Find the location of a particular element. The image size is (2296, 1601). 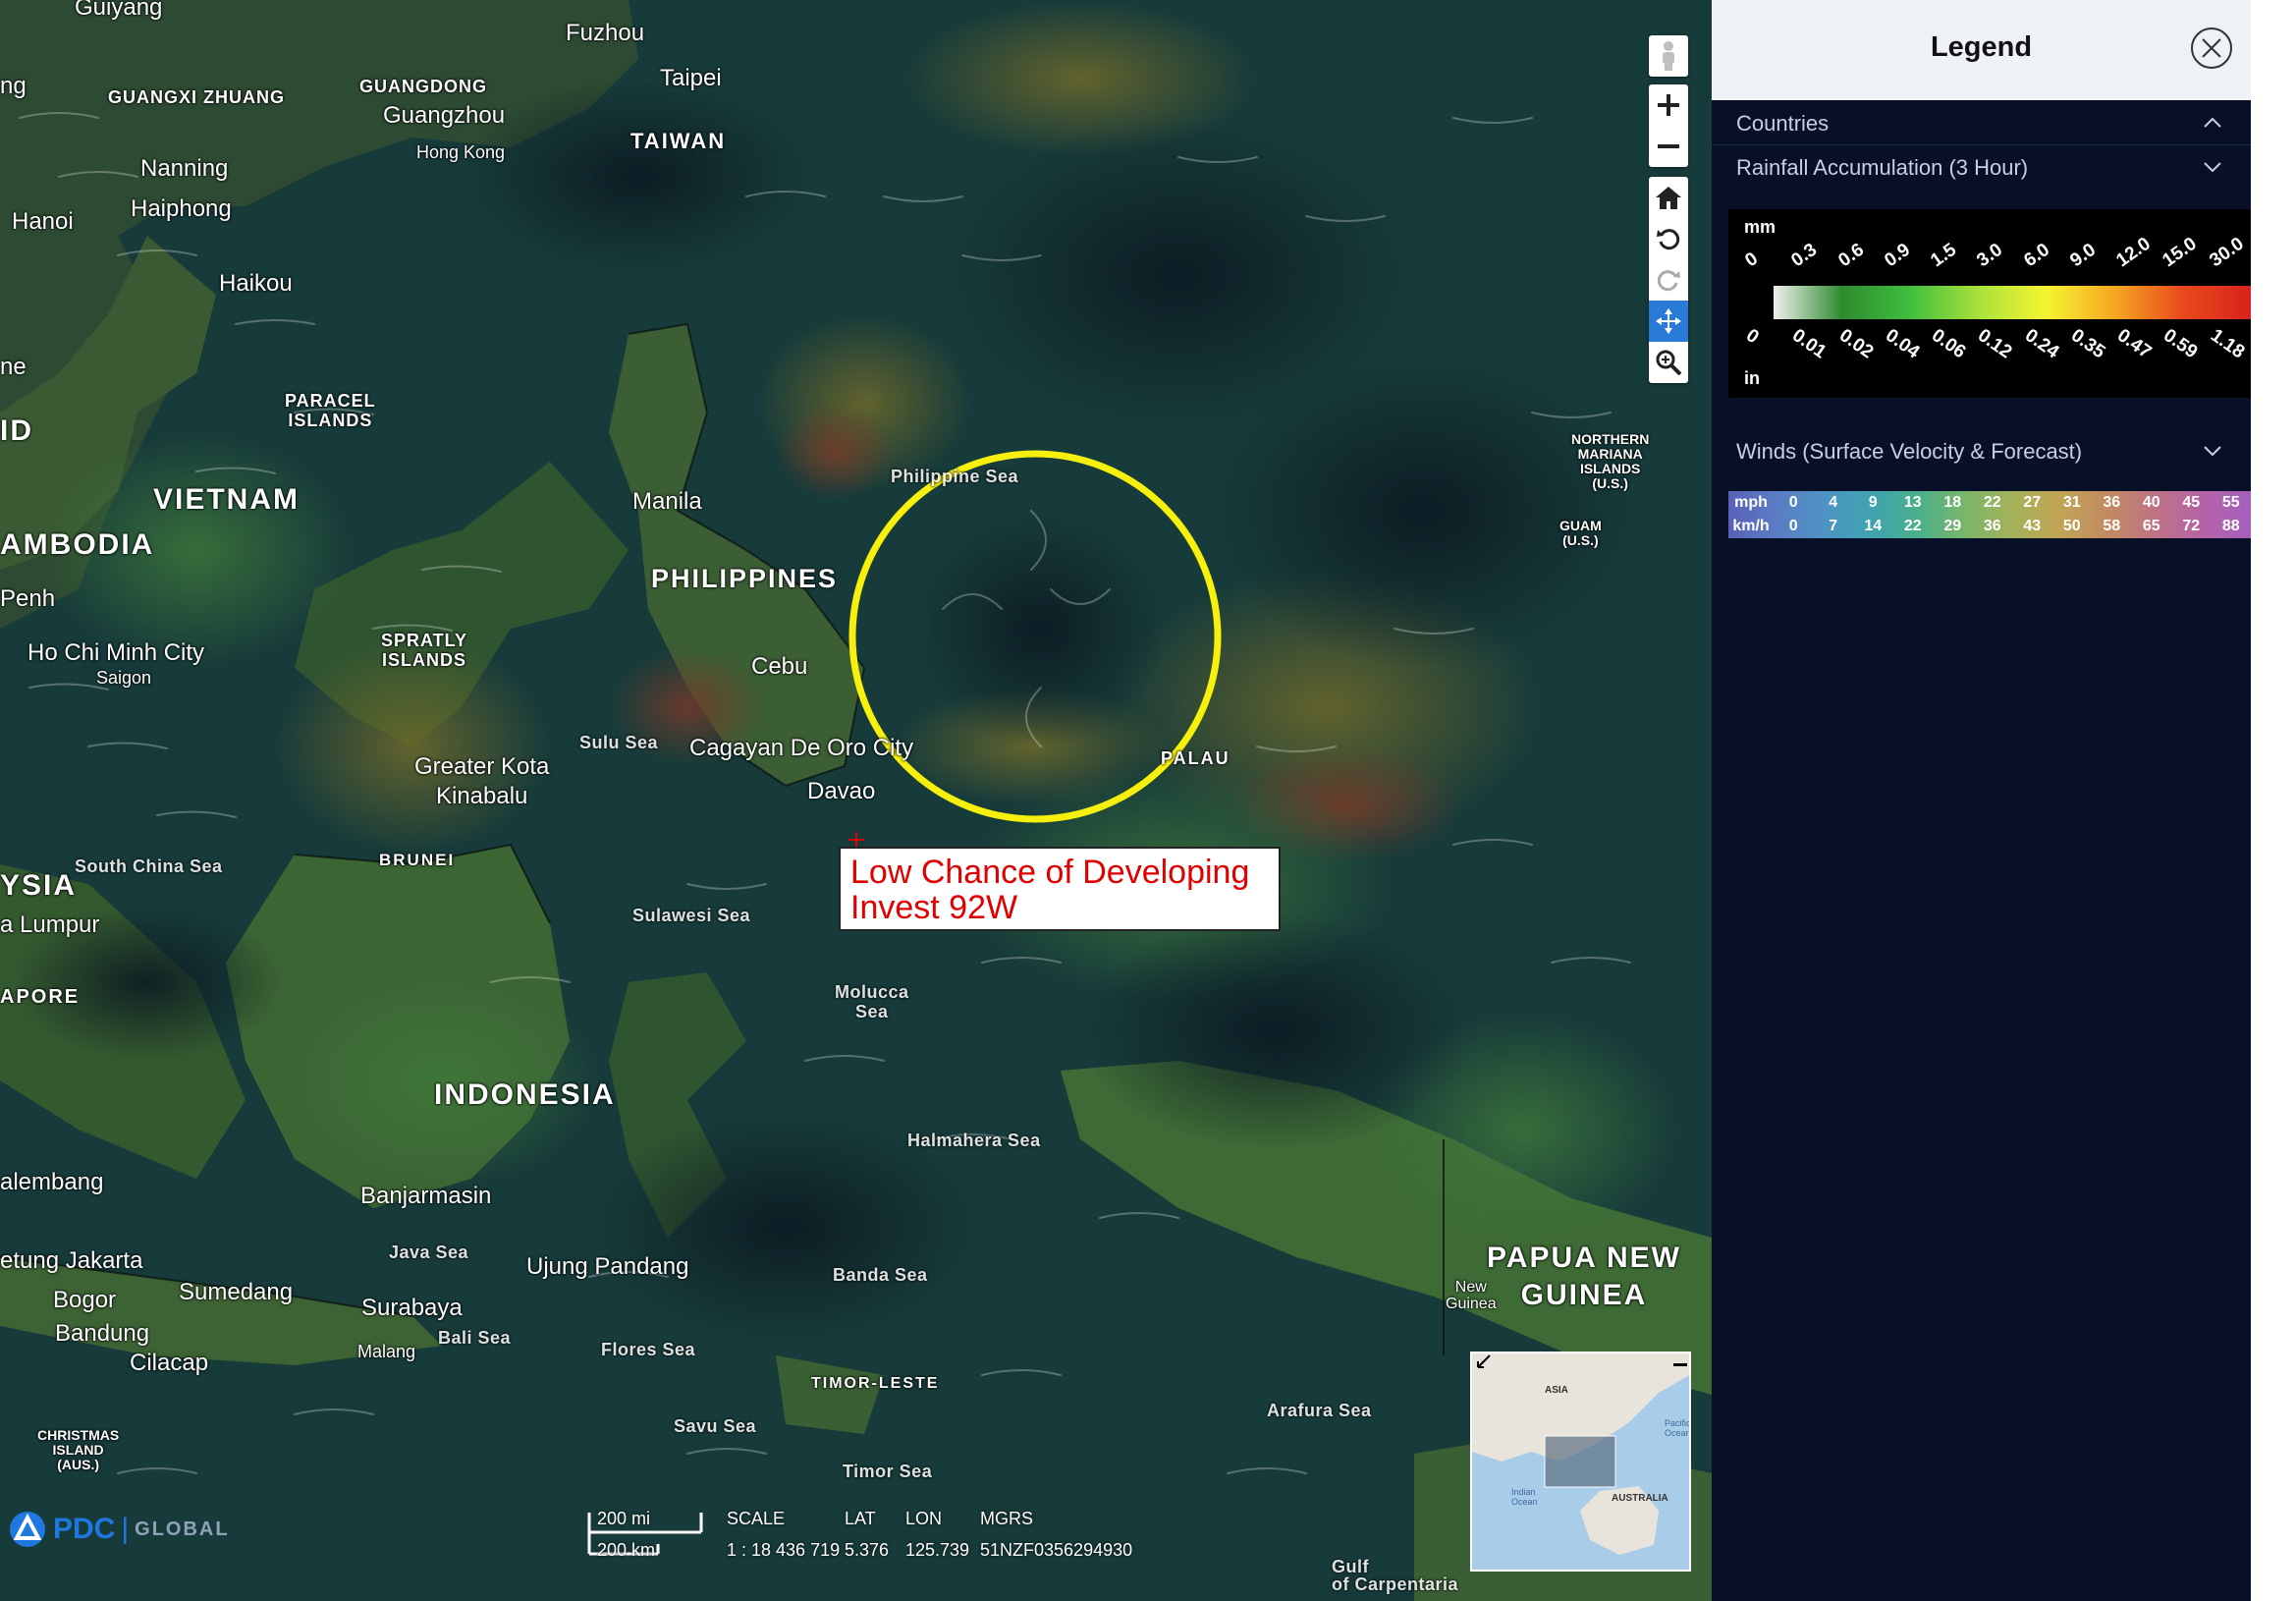

region-label: GUANGDONG is located at coordinates (423, 86).